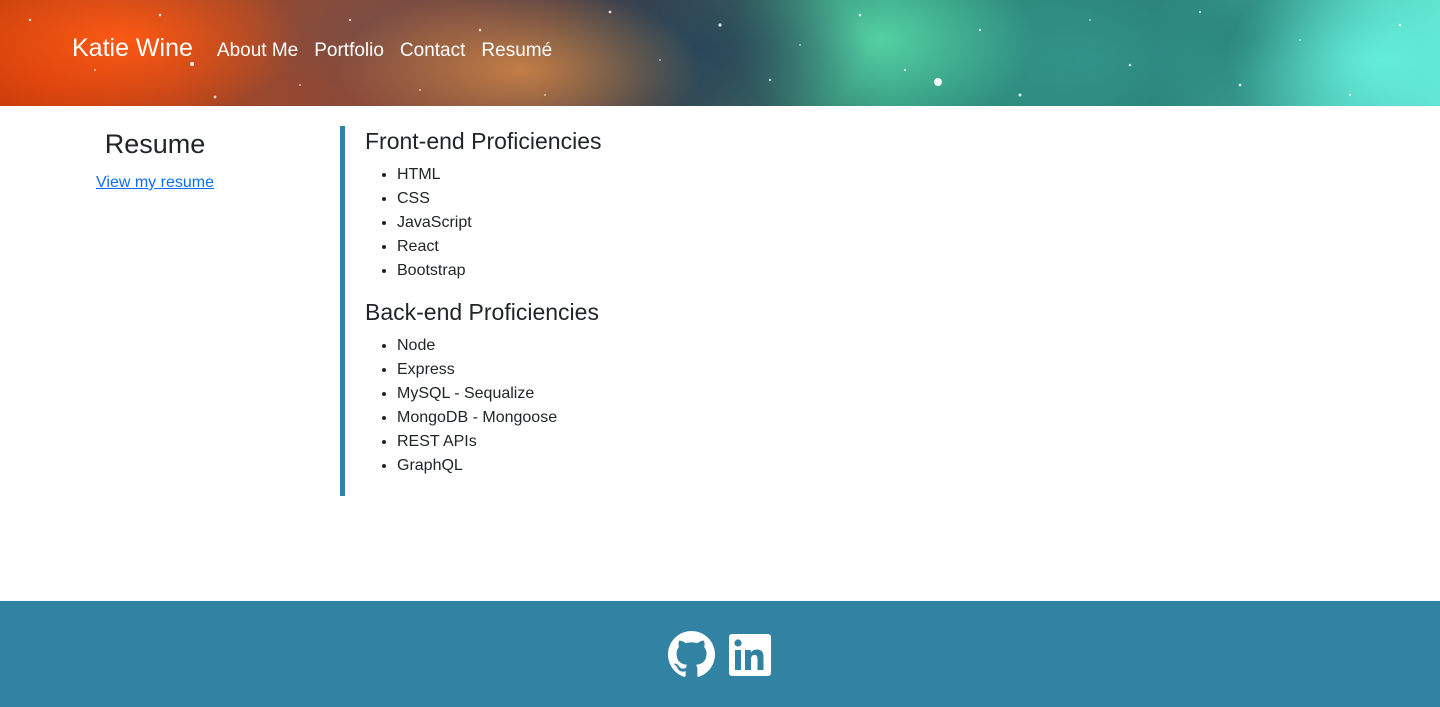 Image resolution: width=1440 pixels, height=707 pixels. What do you see at coordinates (132, 48) in the screenshot?
I see `brand-link: Katie Wine` at bounding box center [132, 48].